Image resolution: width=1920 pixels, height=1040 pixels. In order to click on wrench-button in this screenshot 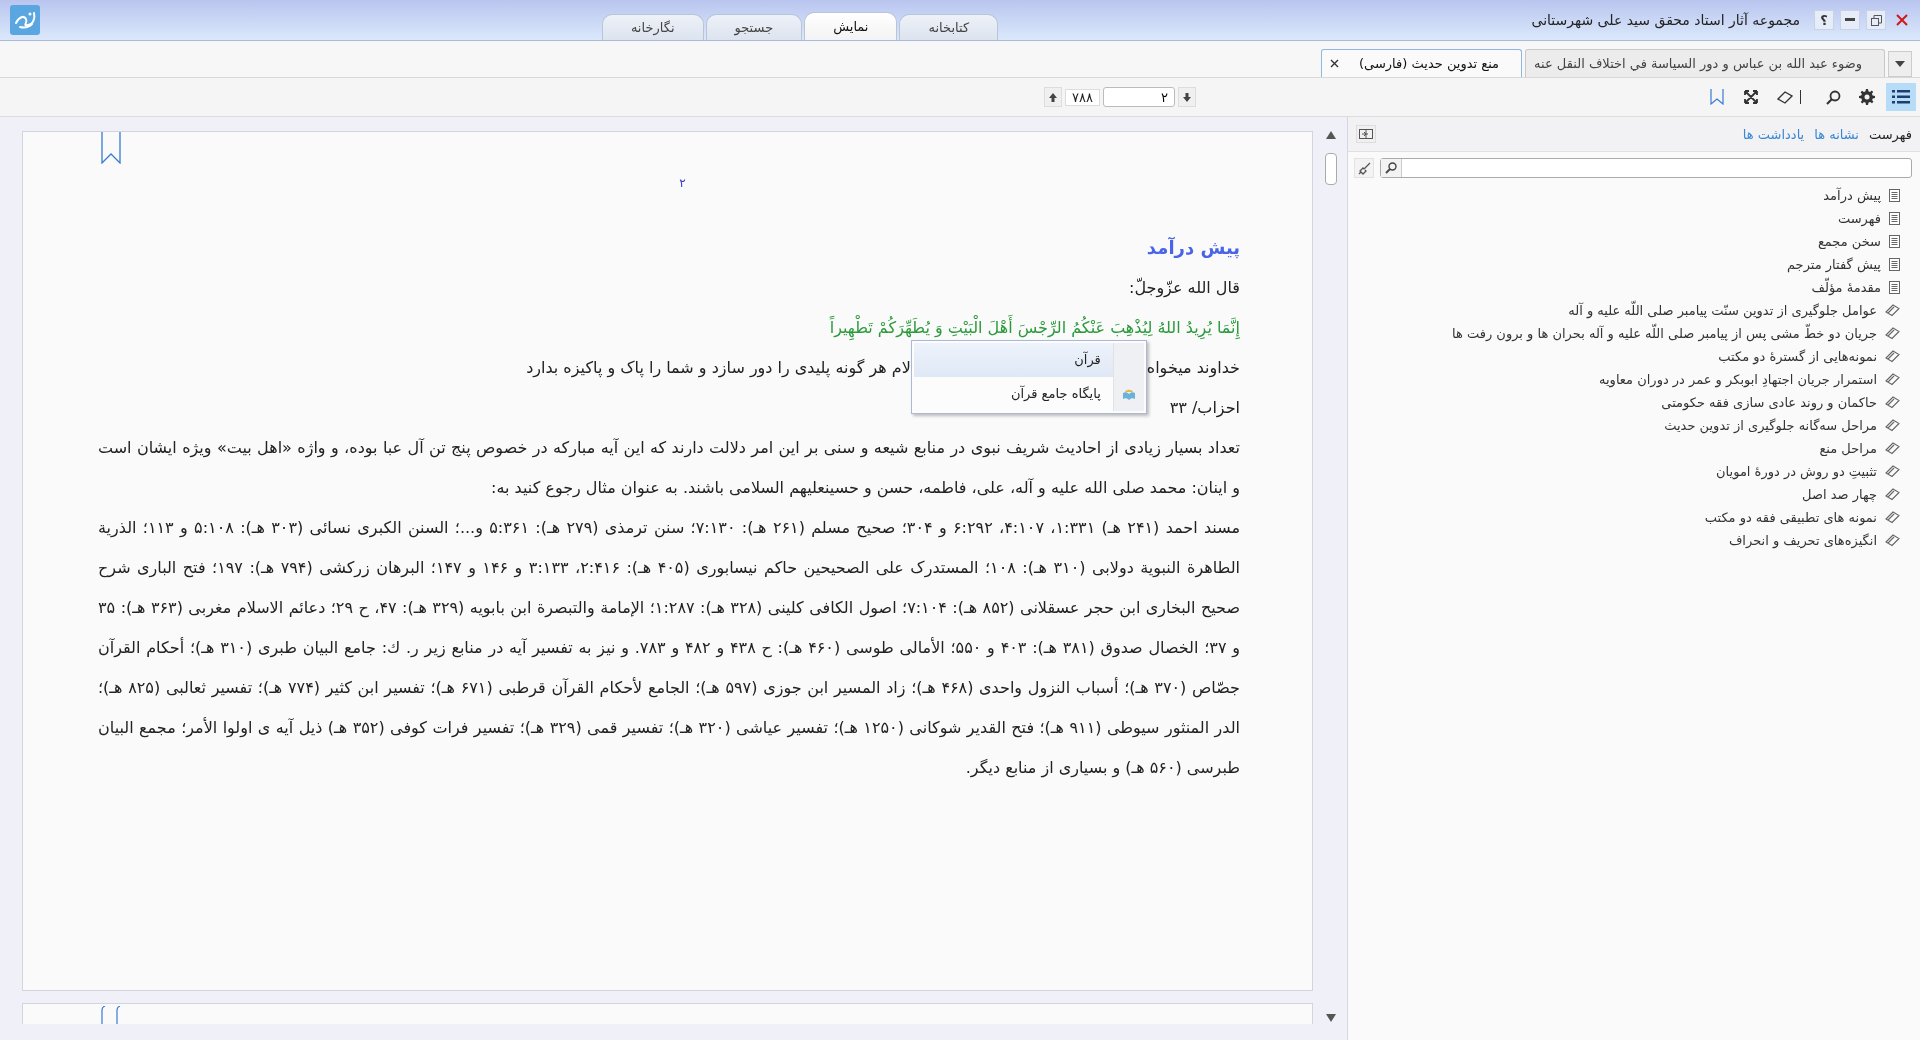, I will do `click(1364, 168)`.